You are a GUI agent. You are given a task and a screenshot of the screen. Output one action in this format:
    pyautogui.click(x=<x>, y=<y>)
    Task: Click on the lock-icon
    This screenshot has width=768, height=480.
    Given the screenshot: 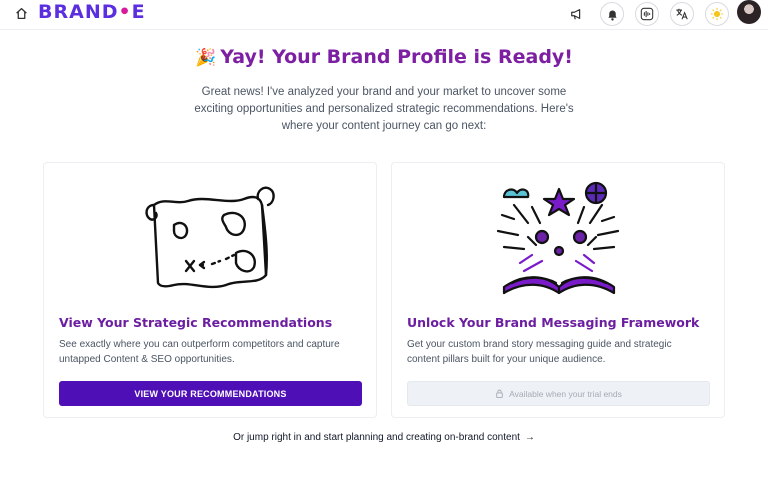 What is the action you would take?
    pyautogui.click(x=499, y=393)
    